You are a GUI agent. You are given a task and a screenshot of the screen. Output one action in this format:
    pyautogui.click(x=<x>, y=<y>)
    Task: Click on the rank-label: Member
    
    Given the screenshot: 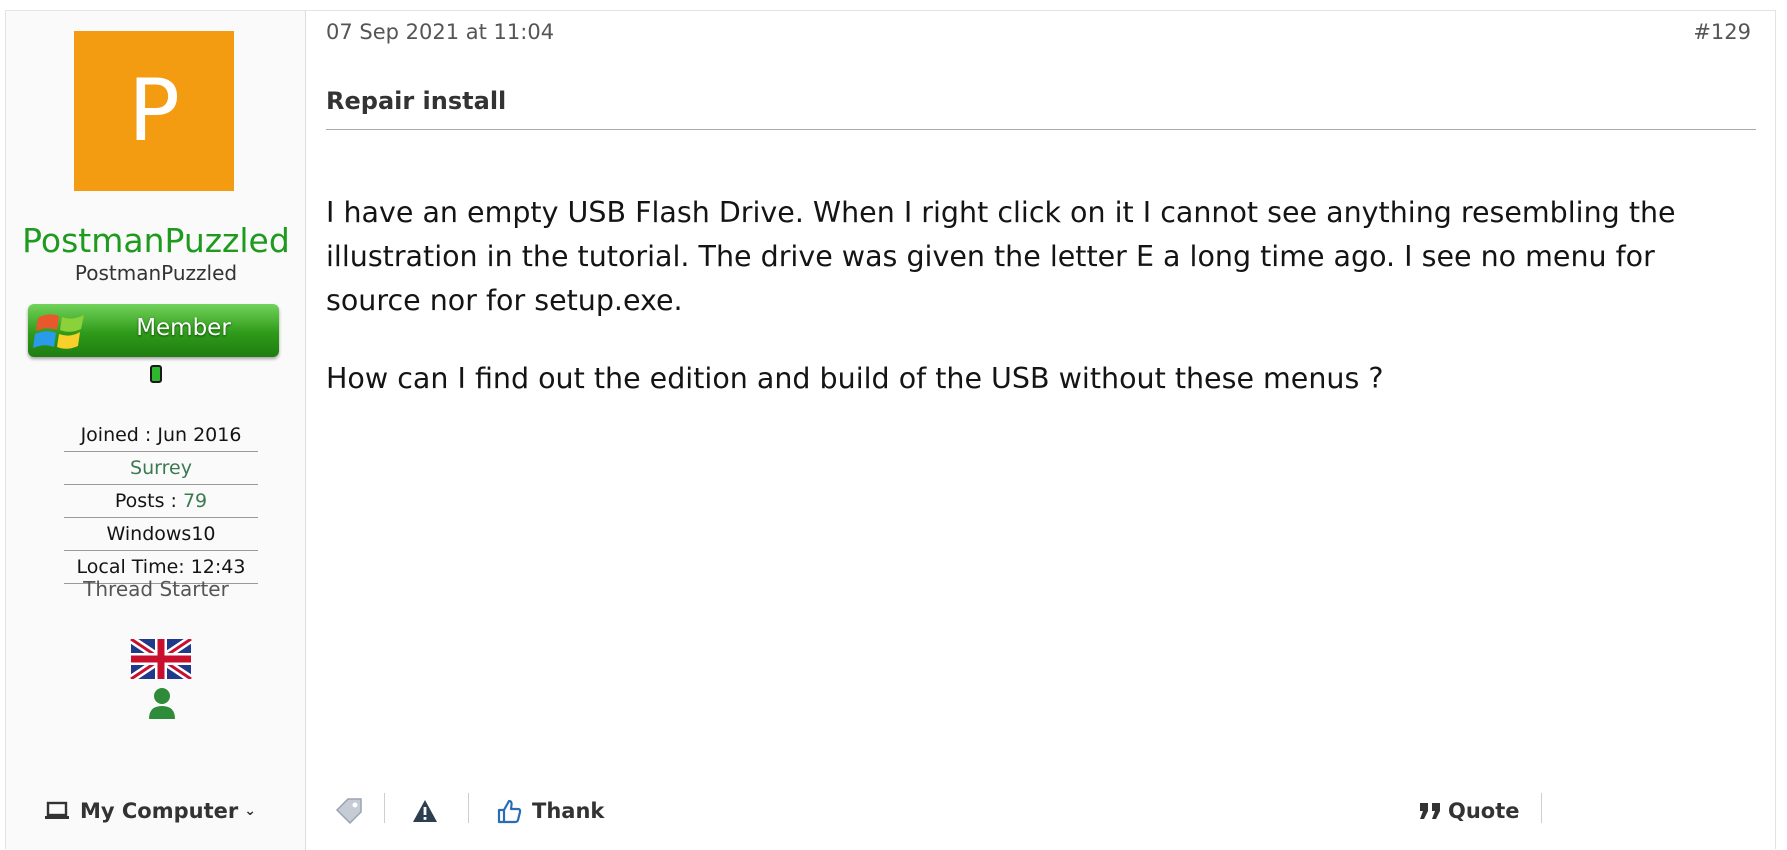 What is the action you would take?
    pyautogui.click(x=183, y=328)
    